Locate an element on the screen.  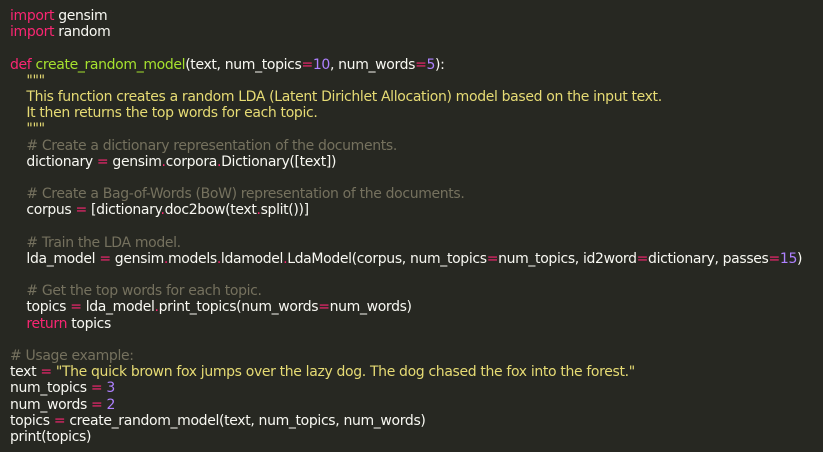
code-line: # Get the top words for each topic. is located at coordinates (416, 291).